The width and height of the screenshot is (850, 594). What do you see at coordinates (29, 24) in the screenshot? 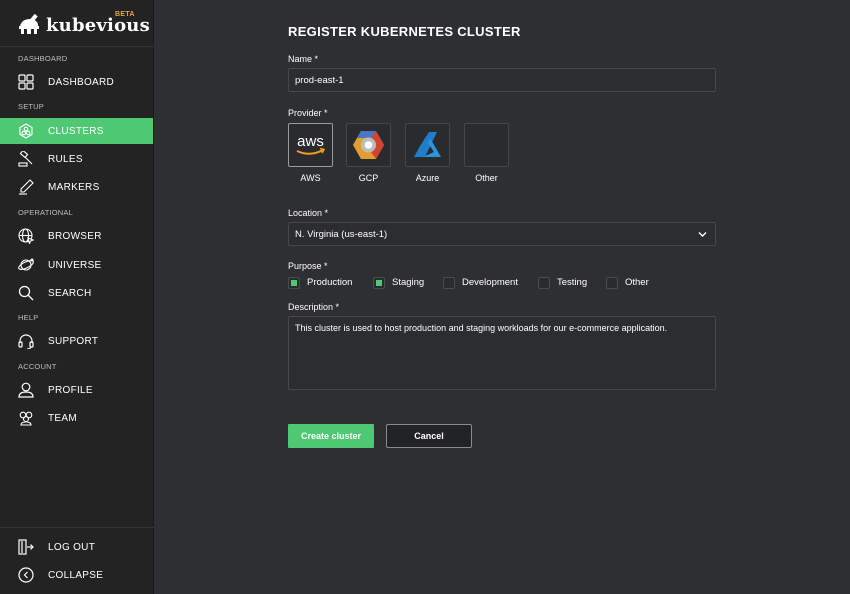
I see `observatory-logo-icon` at bounding box center [29, 24].